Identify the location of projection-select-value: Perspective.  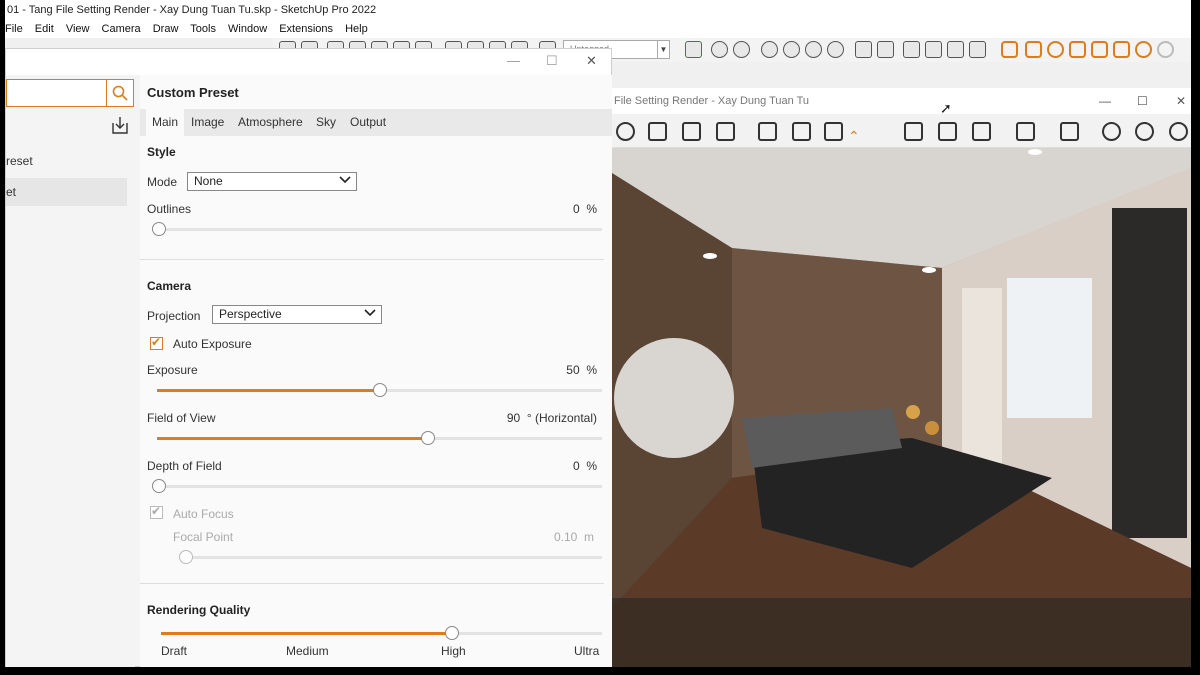
(250, 314).